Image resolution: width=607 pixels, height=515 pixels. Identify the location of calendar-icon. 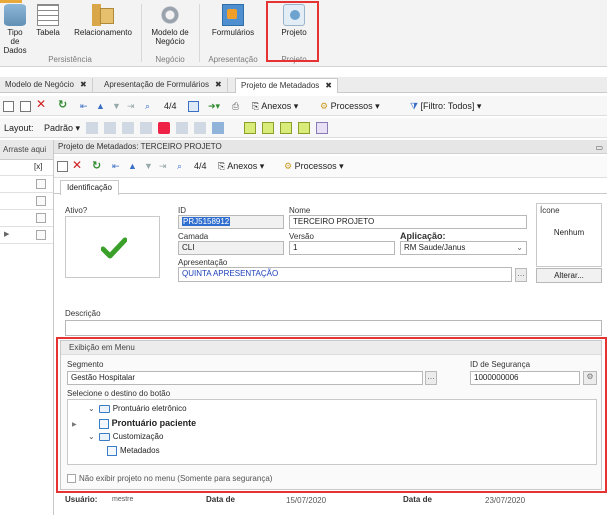
(193, 106).